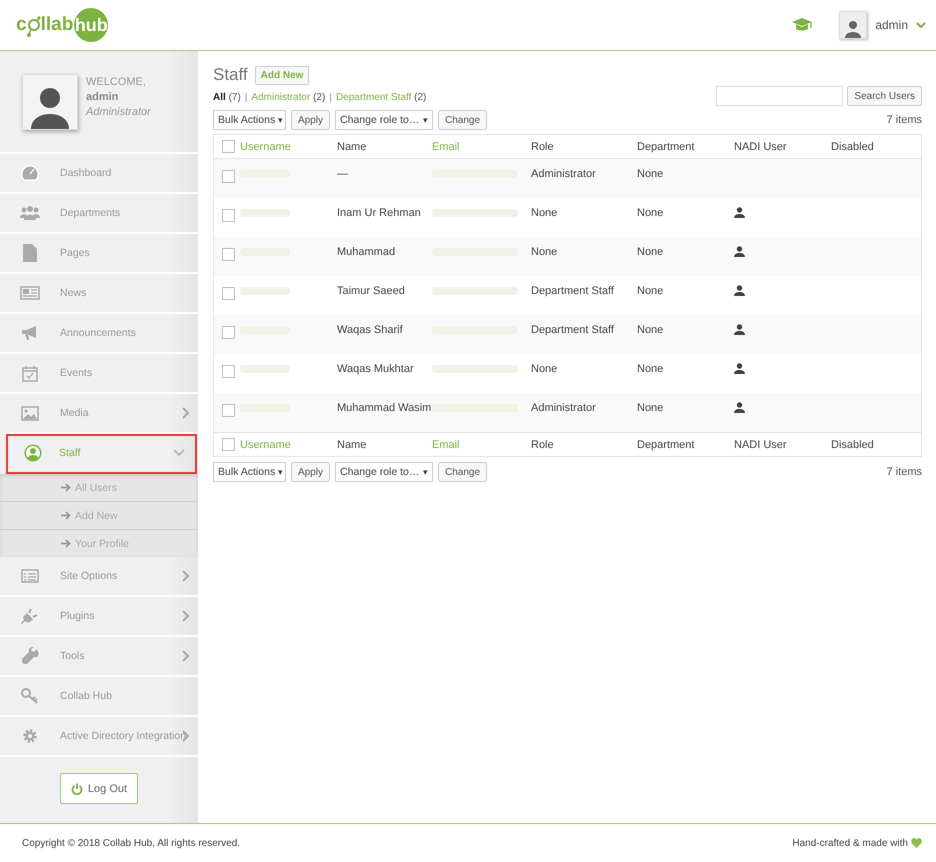  What do you see at coordinates (103, 96) in the screenshot?
I see `profile-name: admin` at bounding box center [103, 96].